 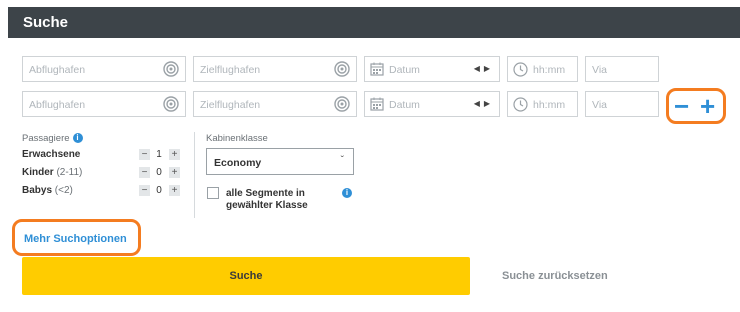 What do you see at coordinates (342, 160) in the screenshot?
I see `chevron-down-icon: ˇ` at bounding box center [342, 160].